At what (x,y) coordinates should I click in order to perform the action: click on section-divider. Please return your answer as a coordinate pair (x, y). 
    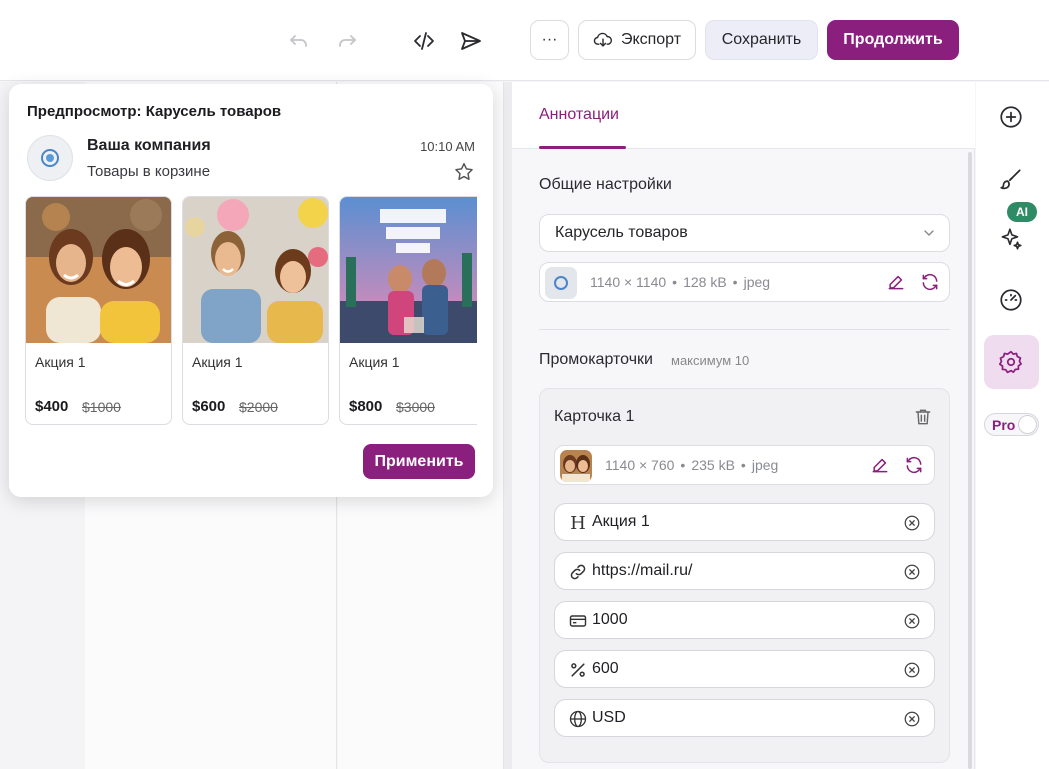
    Looking at the image, I should click on (744, 329).